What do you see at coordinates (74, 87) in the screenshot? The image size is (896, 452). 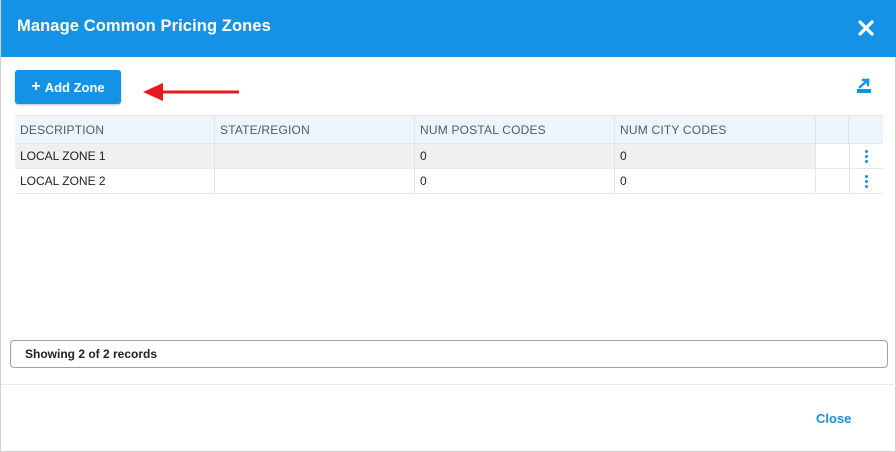 I see `add-zone-label: Add Zone` at bounding box center [74, 87].